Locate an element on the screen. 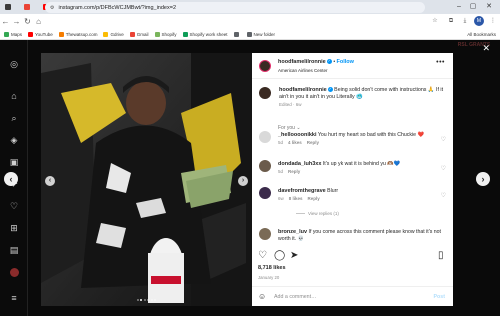 The image size is (500, 316). emoji-icon: ☺ is located at coordinates (262, 296).